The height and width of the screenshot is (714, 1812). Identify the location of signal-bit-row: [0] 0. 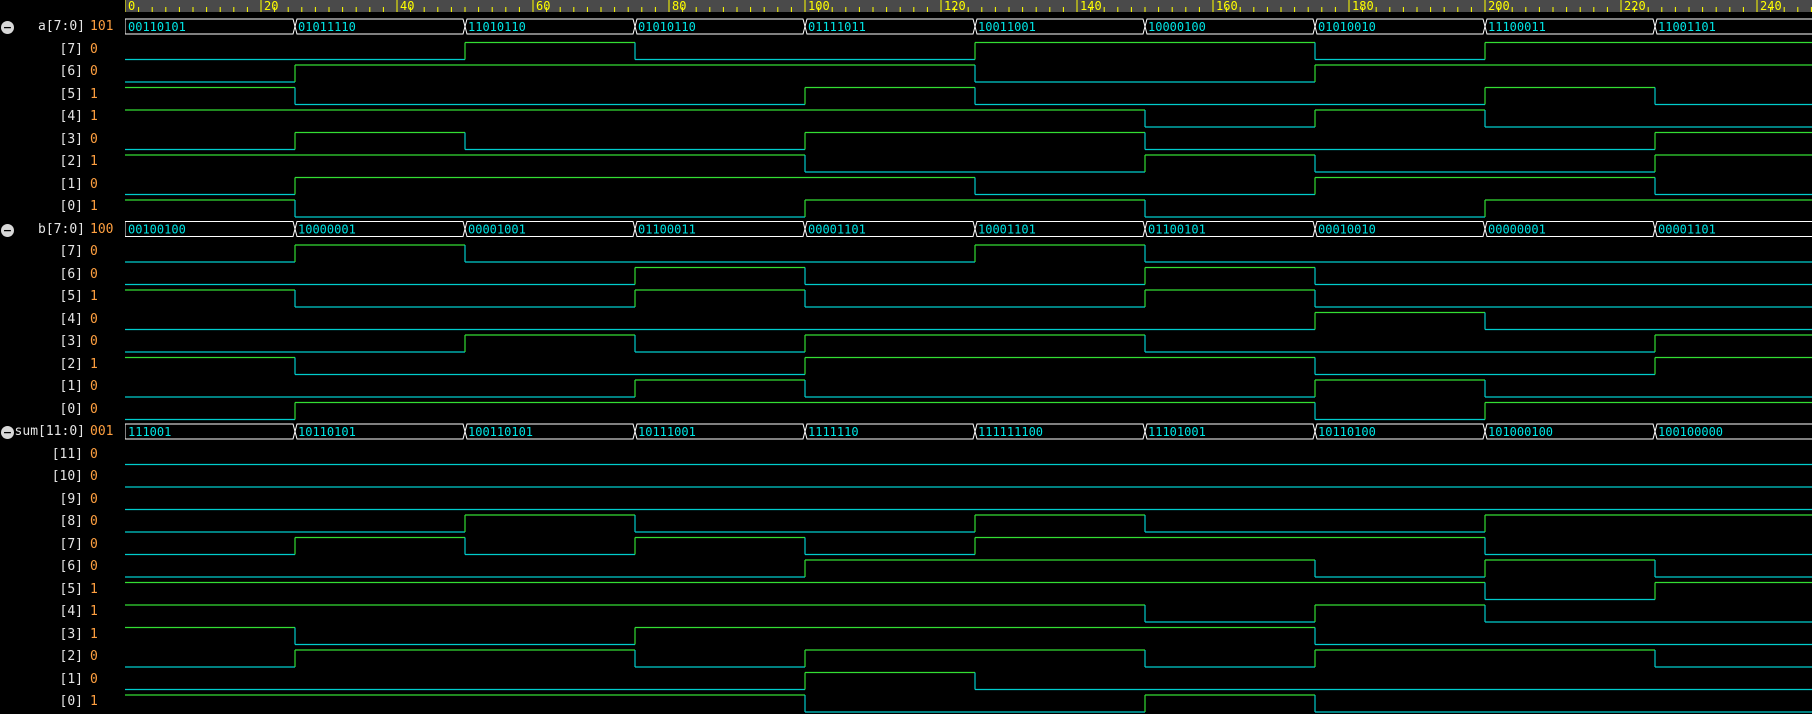
(62, 411).